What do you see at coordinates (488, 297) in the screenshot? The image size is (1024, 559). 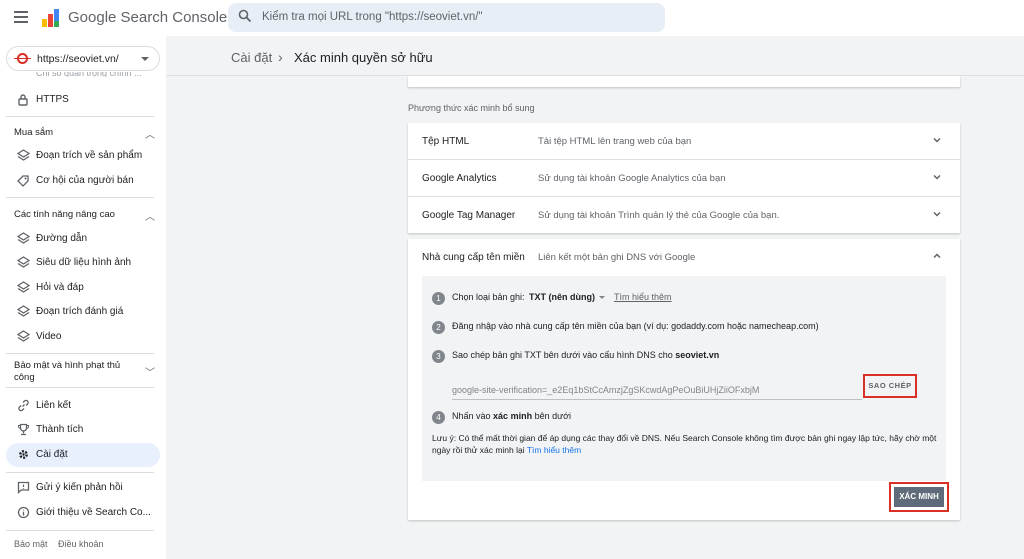 I see `step1-label: Chọn loại bản ghi:` at bounding box center [488, 297].